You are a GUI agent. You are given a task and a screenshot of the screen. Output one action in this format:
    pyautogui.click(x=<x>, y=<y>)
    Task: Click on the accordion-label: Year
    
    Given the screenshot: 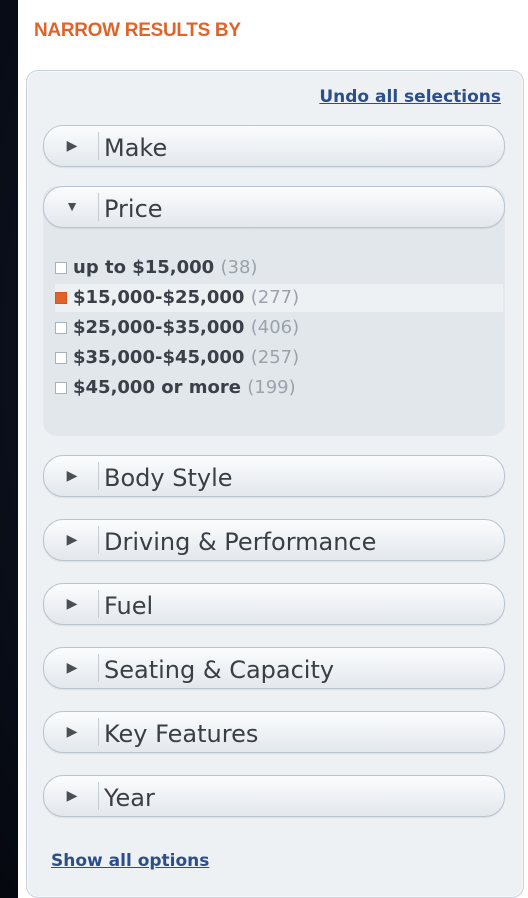 What is the action you would take?
    pyautogui.click(x=129, y=798)
    